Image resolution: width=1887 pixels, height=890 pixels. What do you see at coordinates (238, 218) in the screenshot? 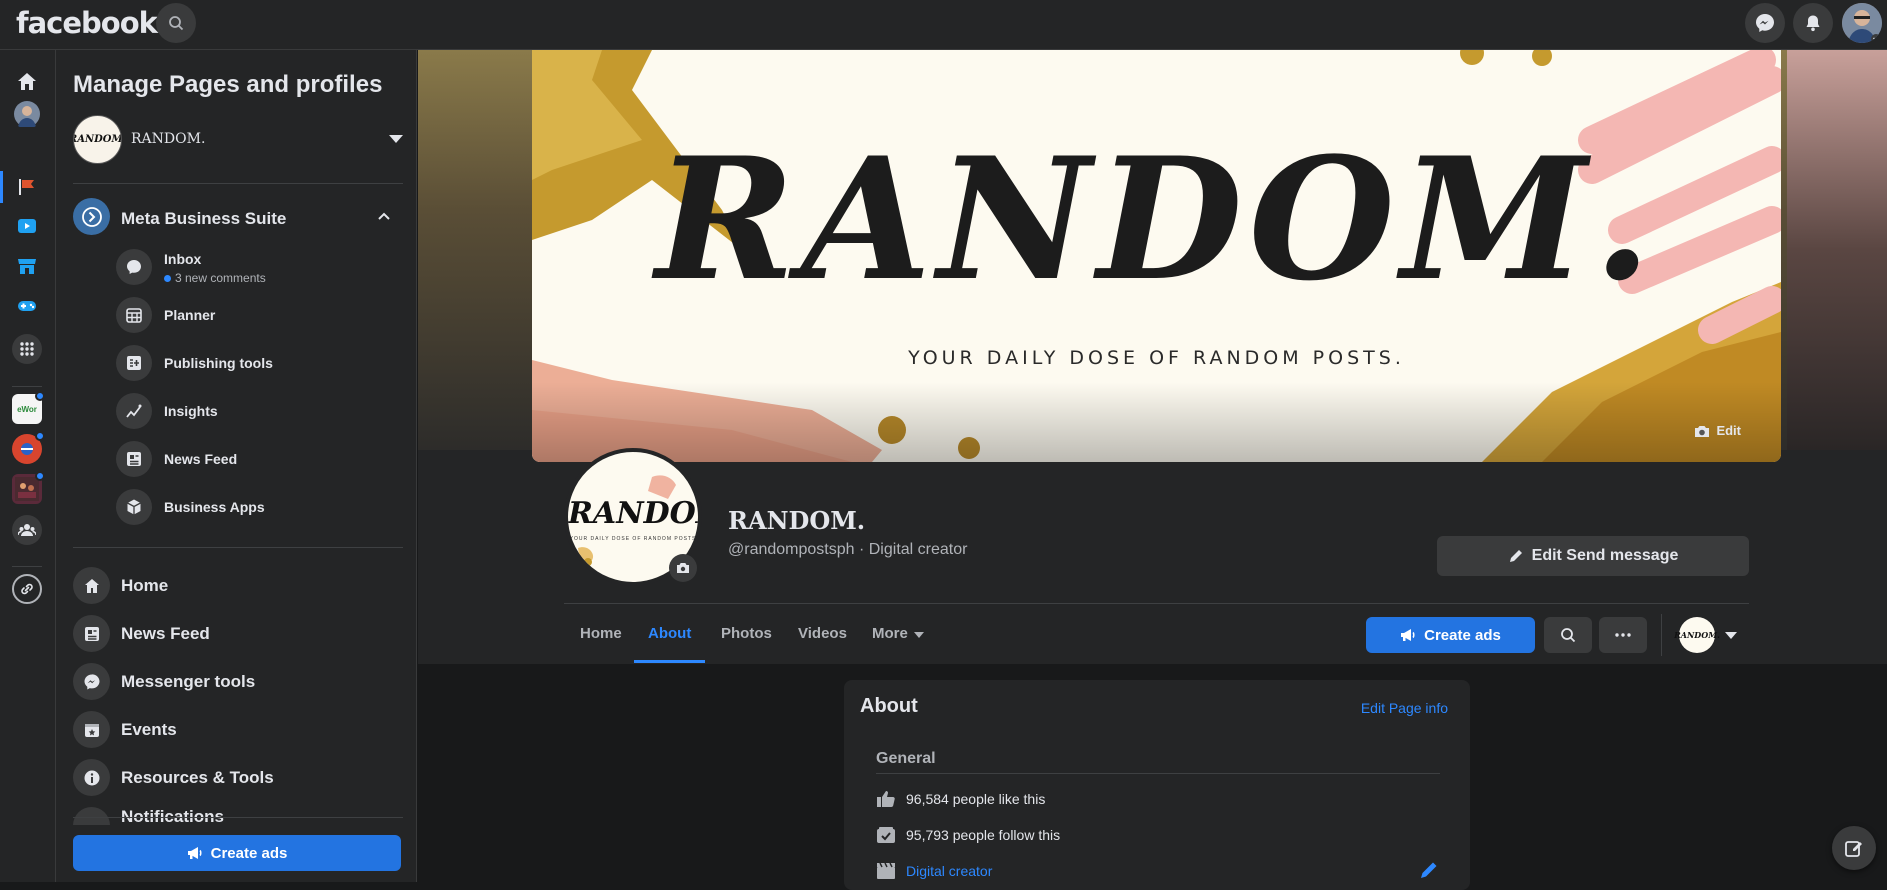
I see `meta-business-suite-toggle: Meta Business Suite` at bounding box center [238, 218].